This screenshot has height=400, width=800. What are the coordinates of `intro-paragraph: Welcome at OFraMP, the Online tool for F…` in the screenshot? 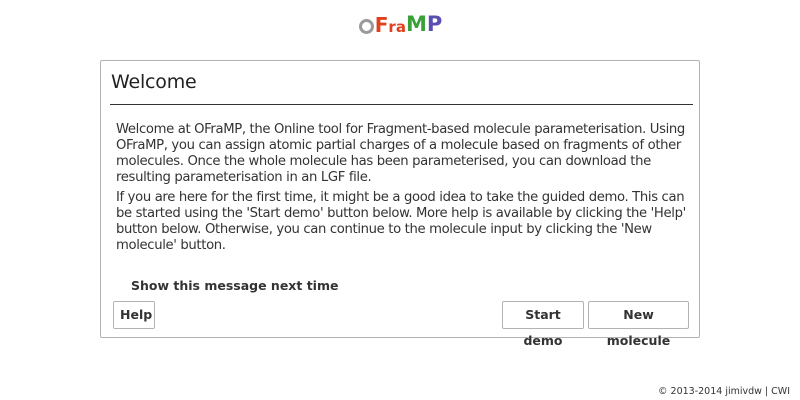 It's located at (400, 153).